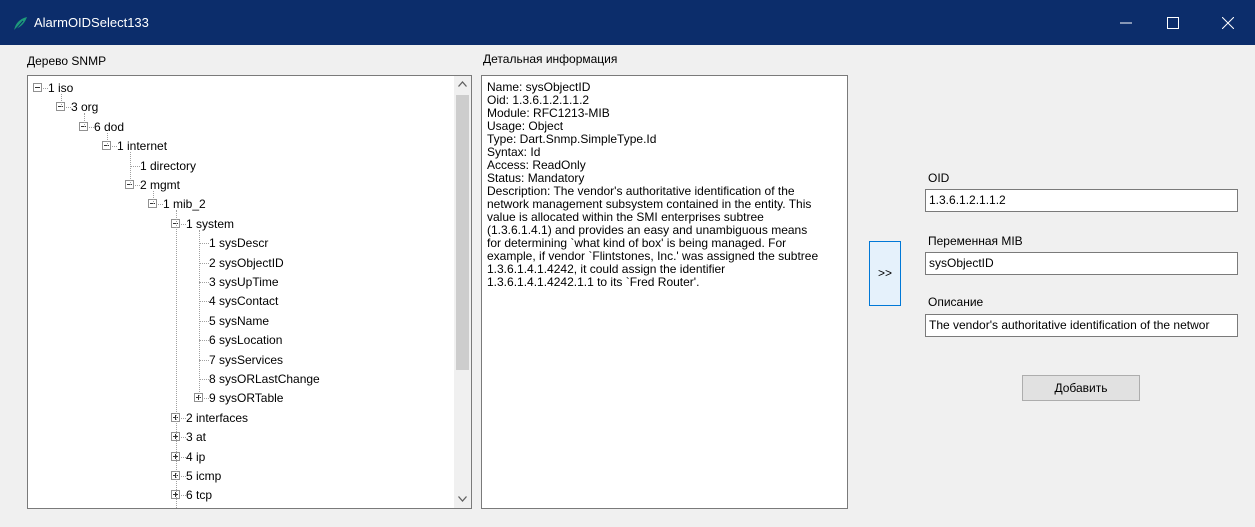 The width and height of the screenshot is (1255, 527). Describe the element at coordinates (246, 340) in the screenshot. I see `tree-node-label: 6 sysLocation` at that location.